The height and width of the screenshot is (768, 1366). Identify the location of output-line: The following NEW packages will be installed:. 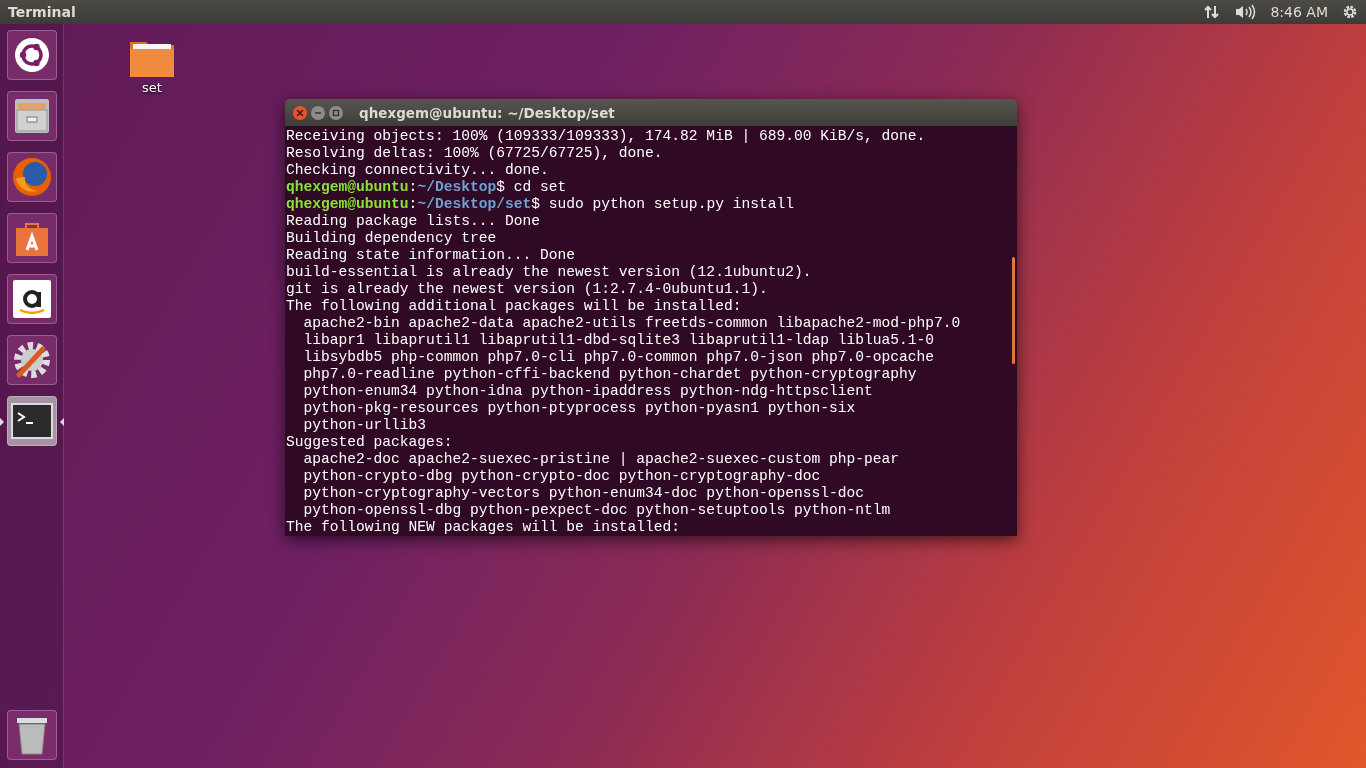
(483, 527).